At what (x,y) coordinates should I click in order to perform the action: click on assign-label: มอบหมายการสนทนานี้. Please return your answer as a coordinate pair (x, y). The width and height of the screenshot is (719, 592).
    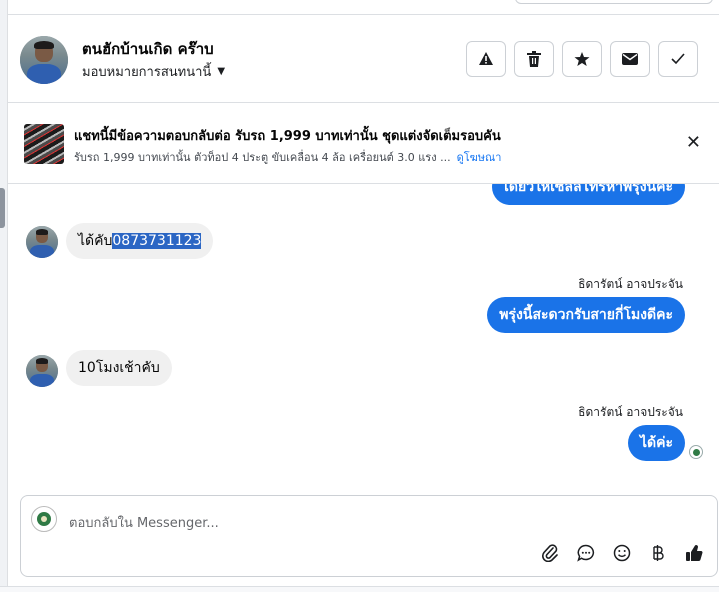
    Looking at the image, I should click on (147, 72).